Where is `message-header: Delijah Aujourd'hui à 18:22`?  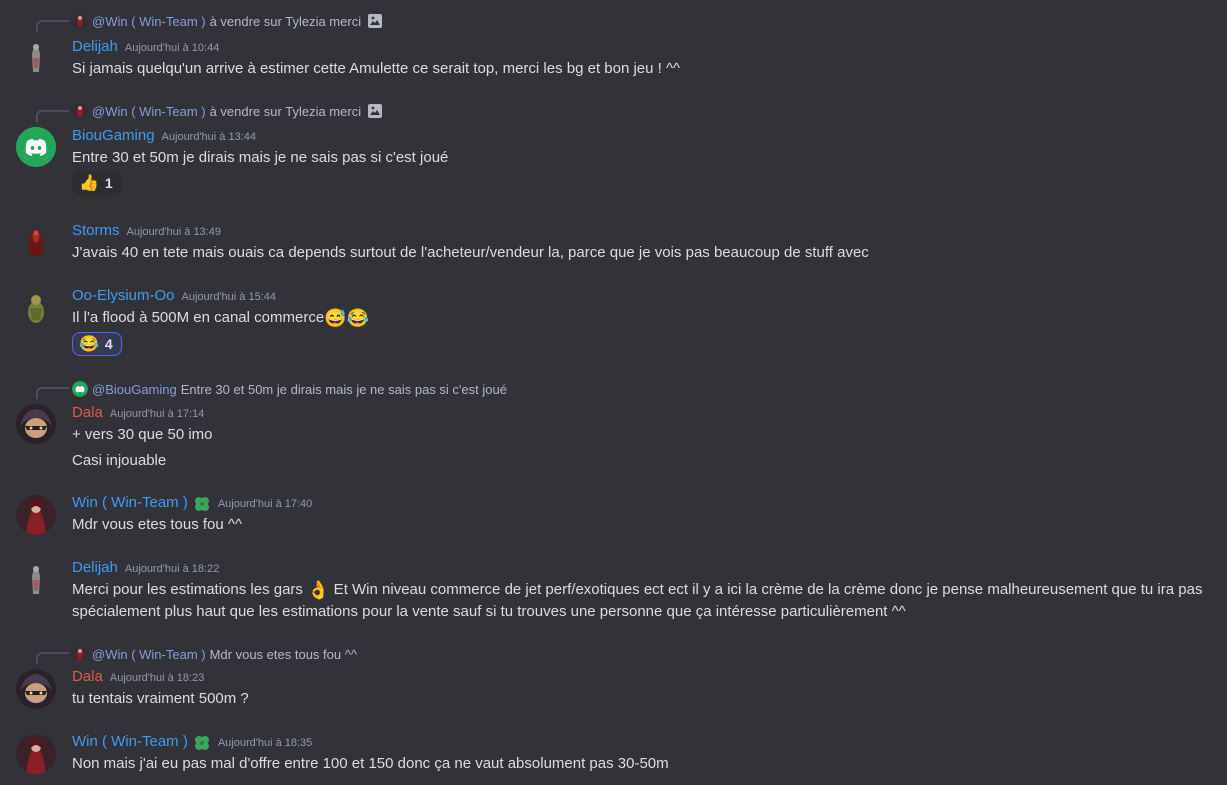
message-header: Delijah Aujourd'hui à 18:22 is located at coordinates (145, 569).